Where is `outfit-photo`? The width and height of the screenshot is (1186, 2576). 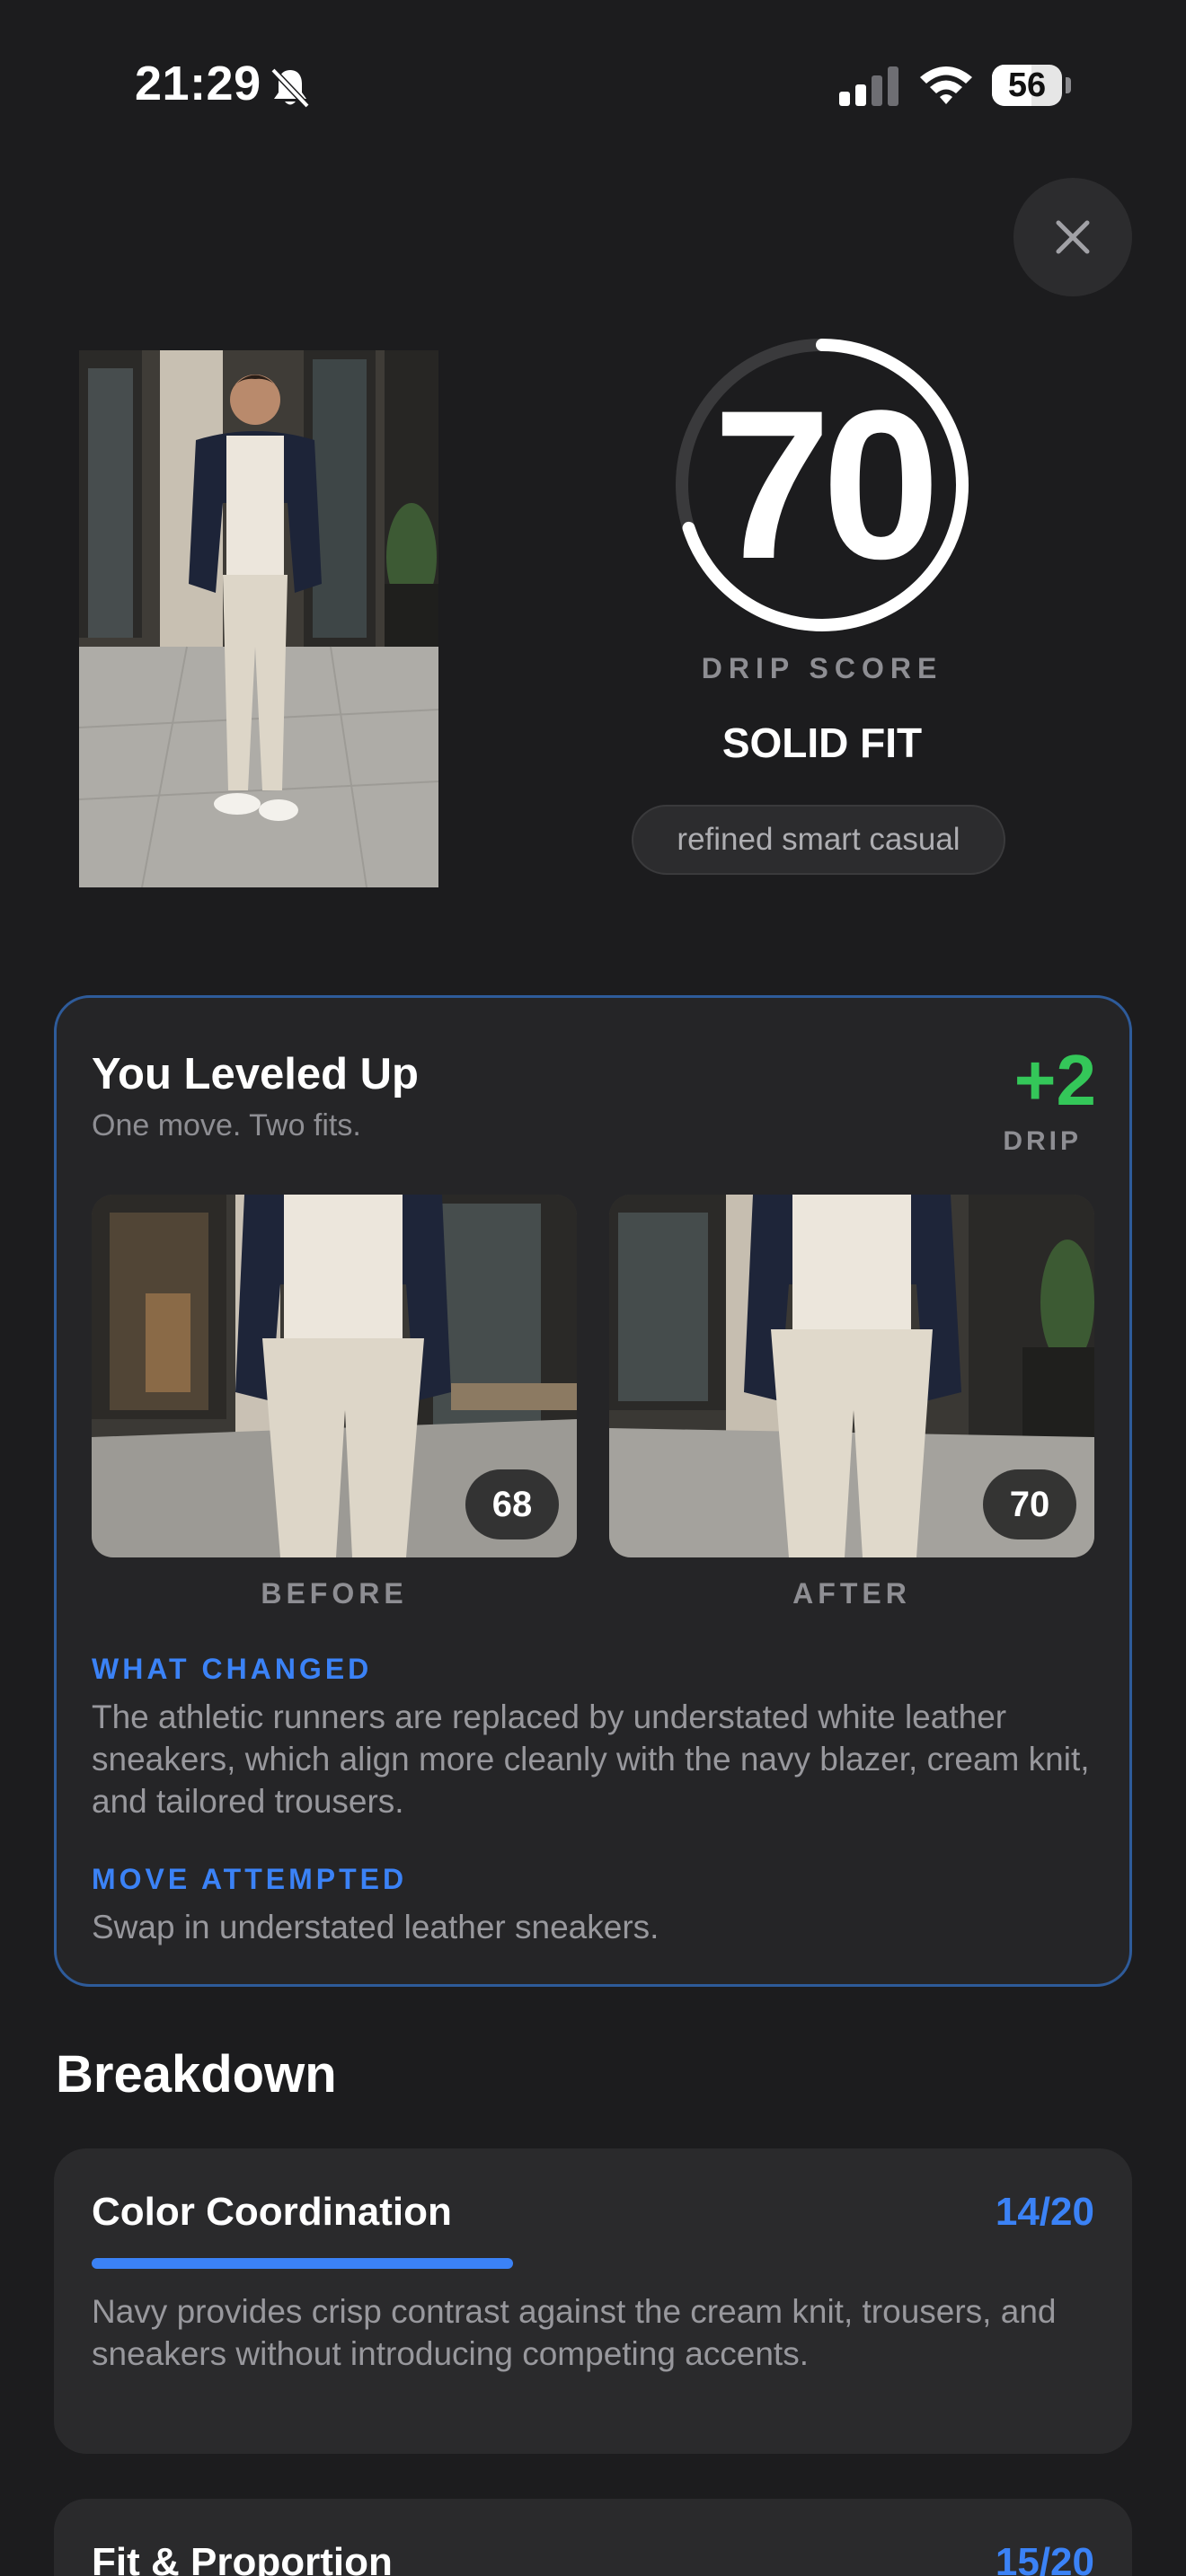 outfit-photo is located at coordinates (258, 618).